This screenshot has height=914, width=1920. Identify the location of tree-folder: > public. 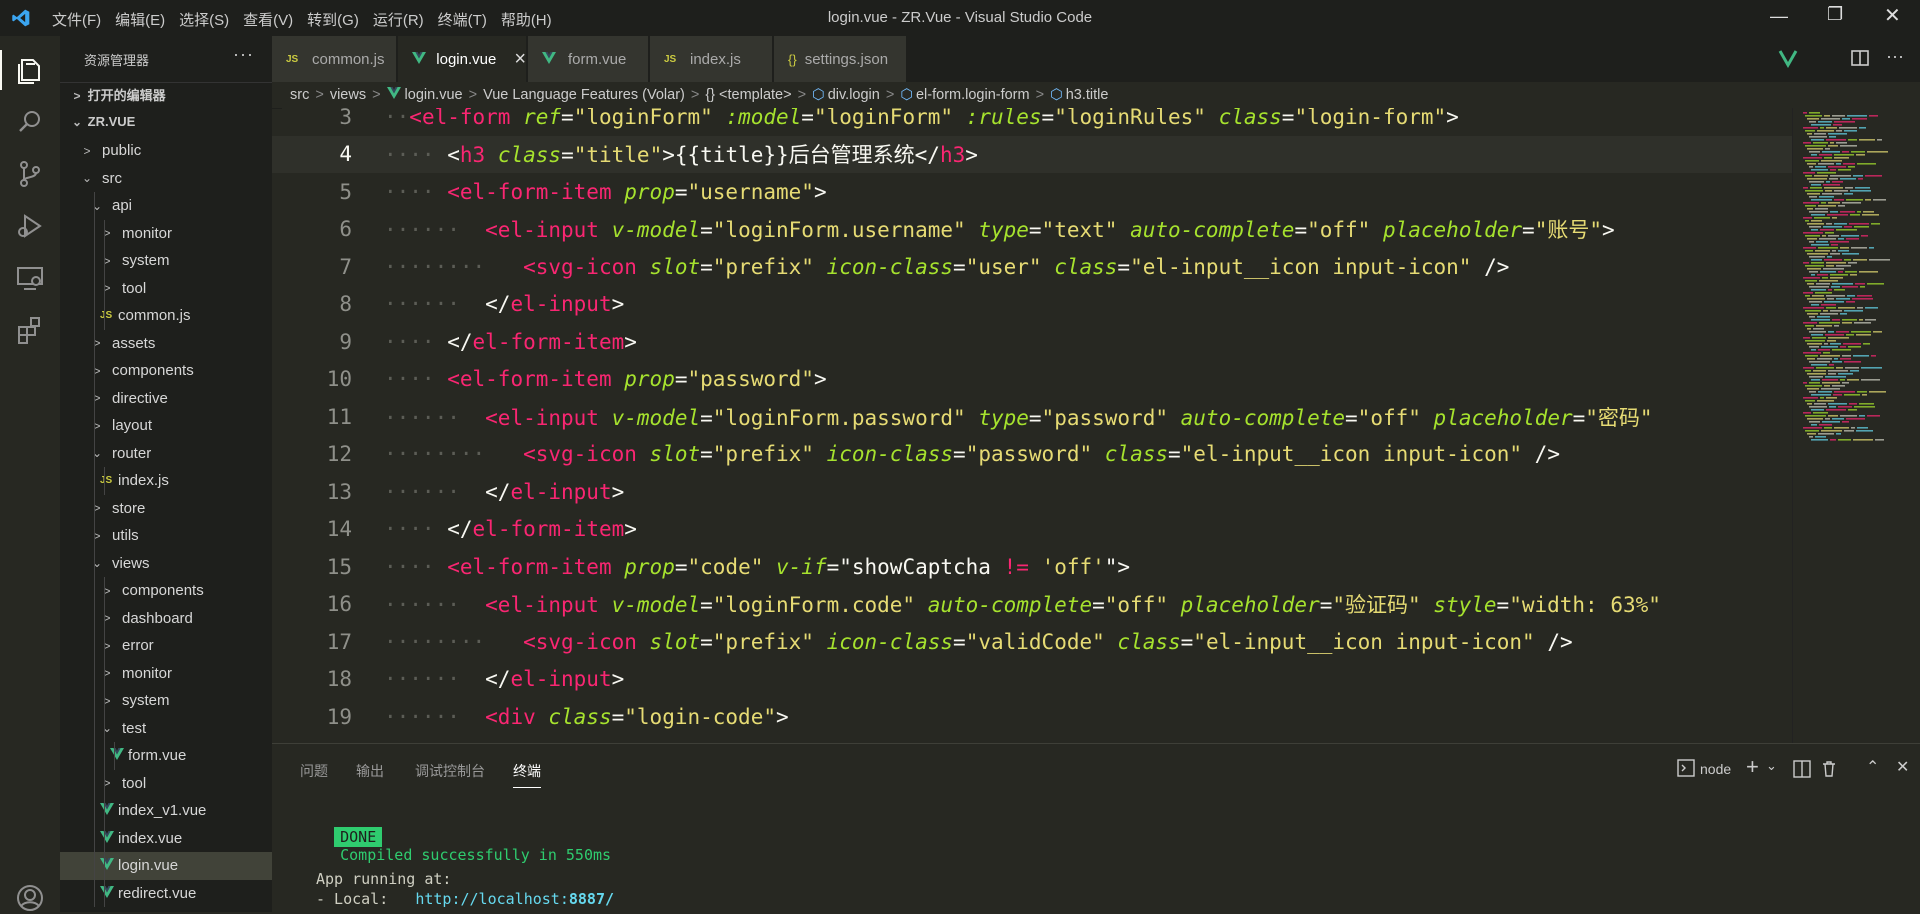
(166, 151).